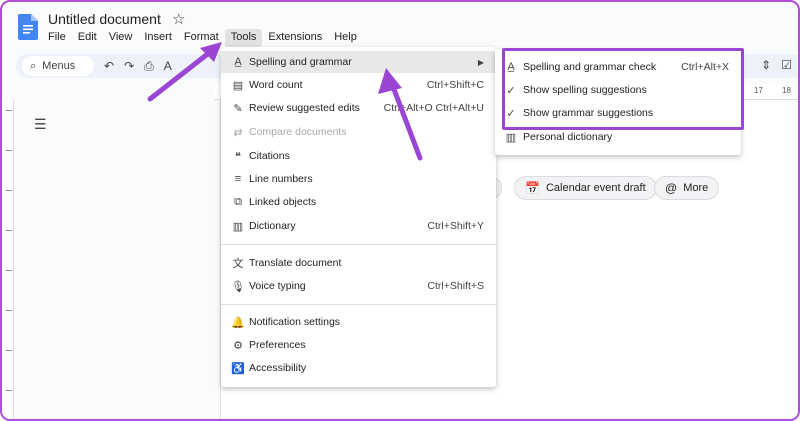  Describe the element at coordinates (766, 65) in the screenshot. I see `line-spacing-icon: ⇕` at that location.